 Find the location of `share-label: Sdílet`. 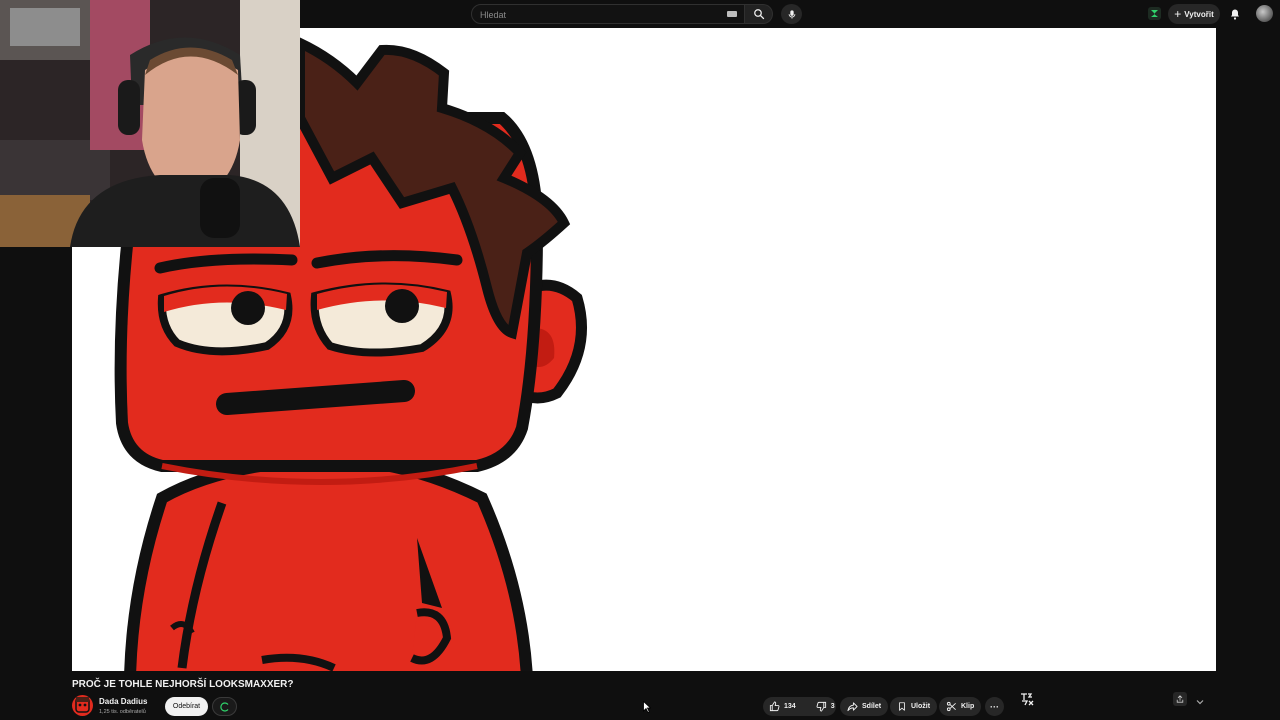

share-label: Sdílet is located at coordinates (872, 706).